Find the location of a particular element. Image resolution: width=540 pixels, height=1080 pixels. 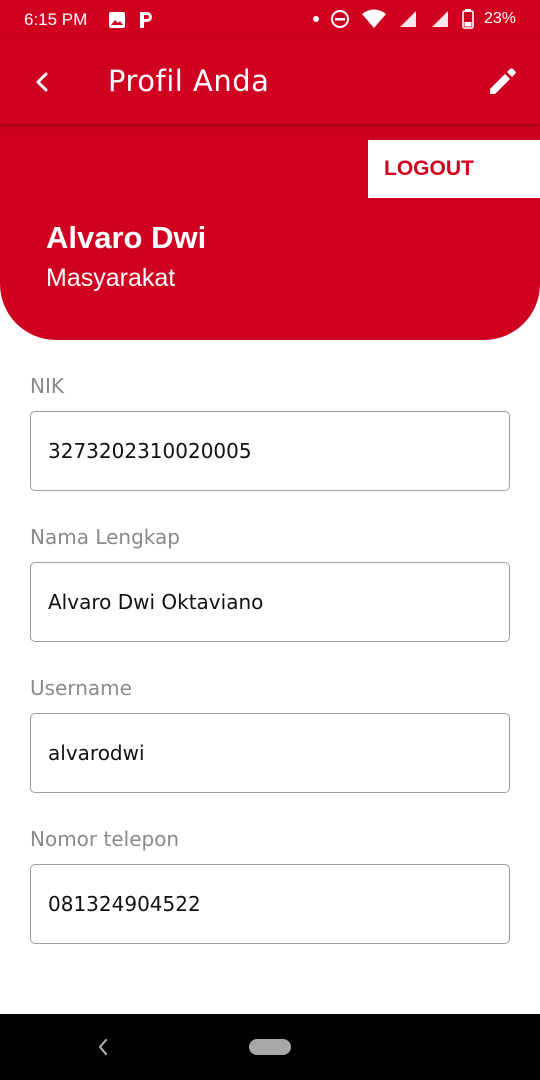

system-nav-bar is located at coordinates (270, 1047).